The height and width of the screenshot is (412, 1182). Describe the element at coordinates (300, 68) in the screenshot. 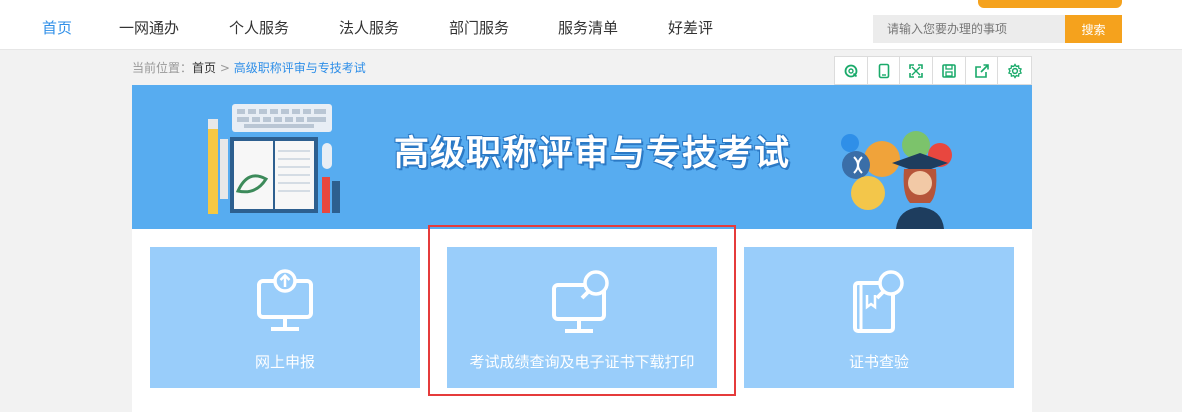

I see `breadcrumb-current: 高级职称评审与专技考试` at that location.